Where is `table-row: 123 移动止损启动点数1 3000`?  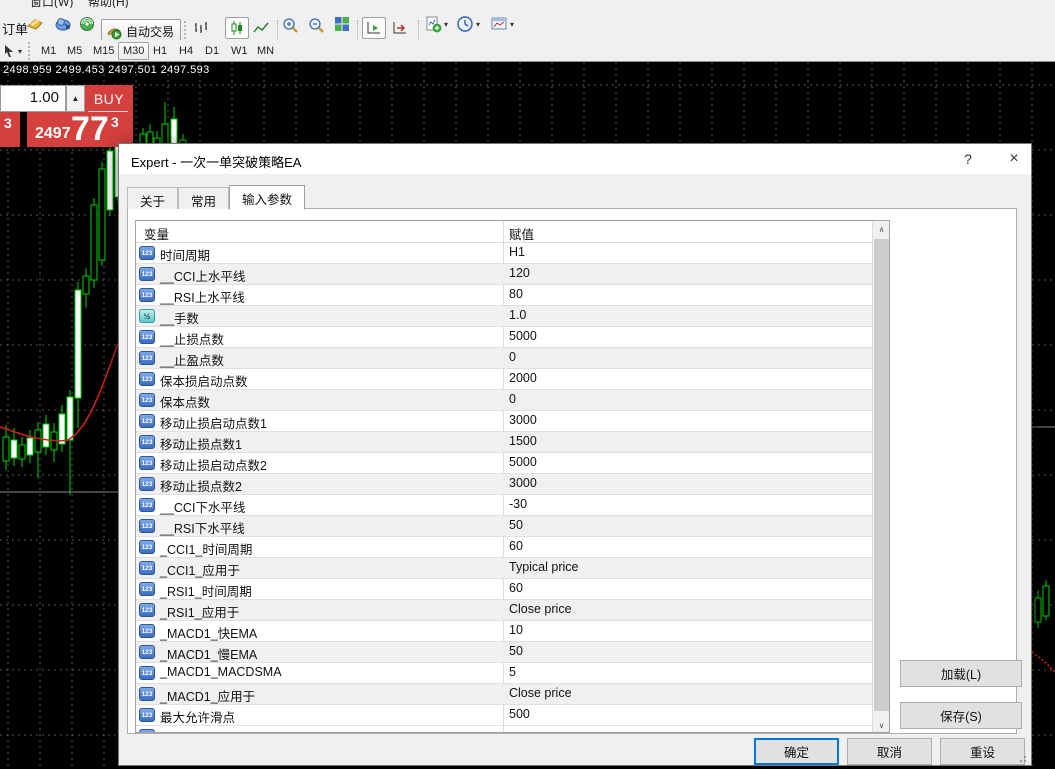
table-row: 123 移动止损启动点数1 3000 is located at coordinates (505, 421).